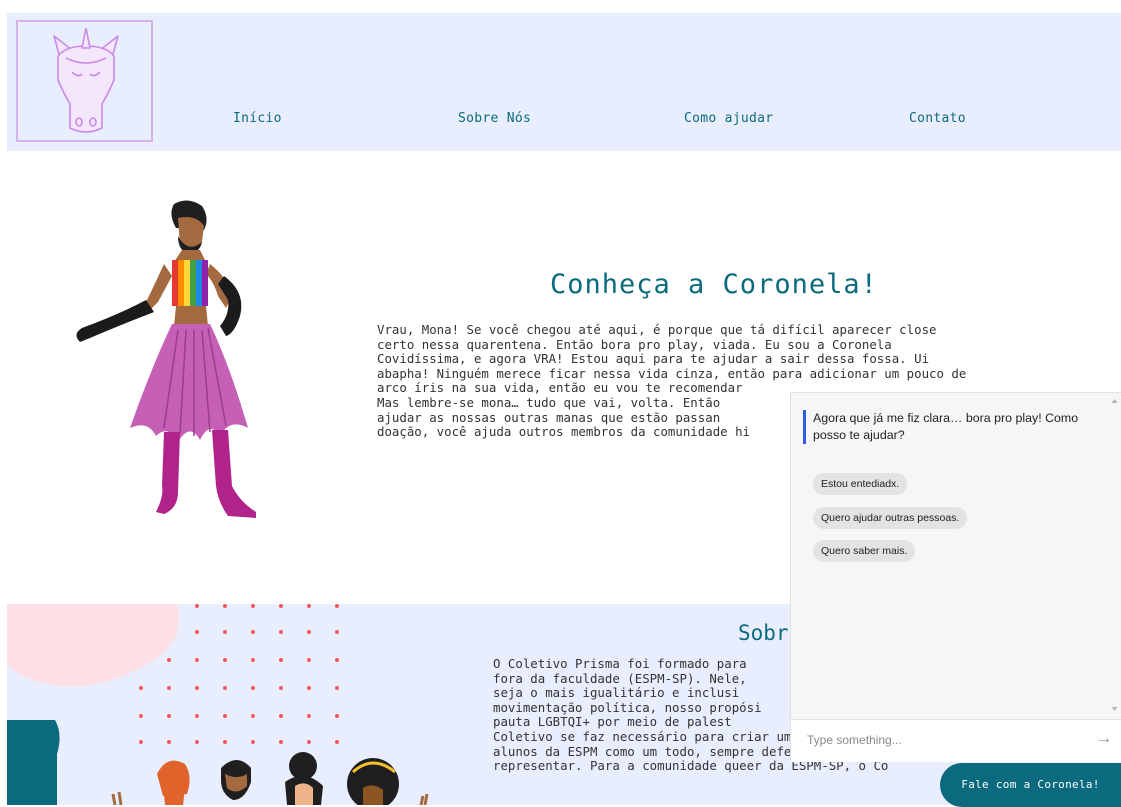  I want to click on nav-contato: Contato, so click(937, 118).